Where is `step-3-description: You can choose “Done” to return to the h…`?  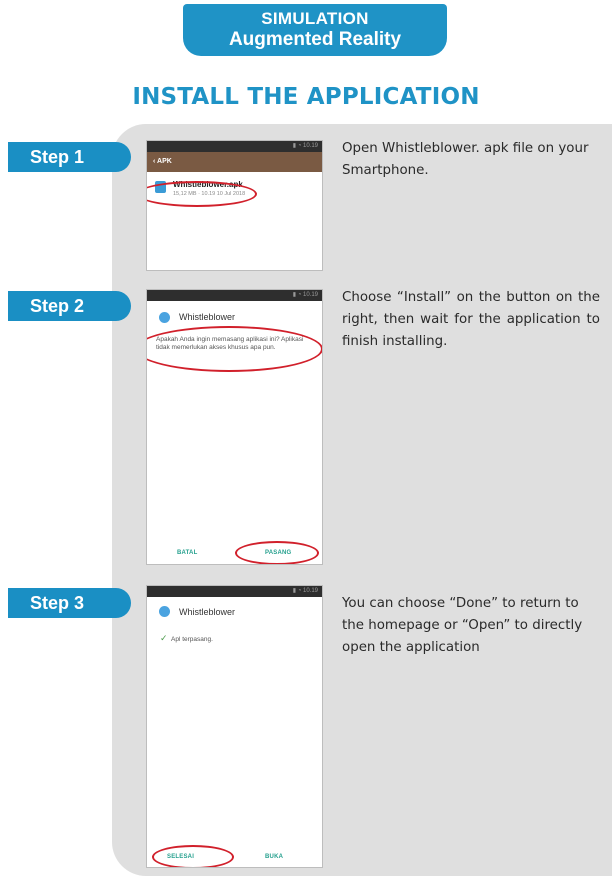 step-3-description: You can choose “Done” to return to the h… is located at coordinates (462, 625).